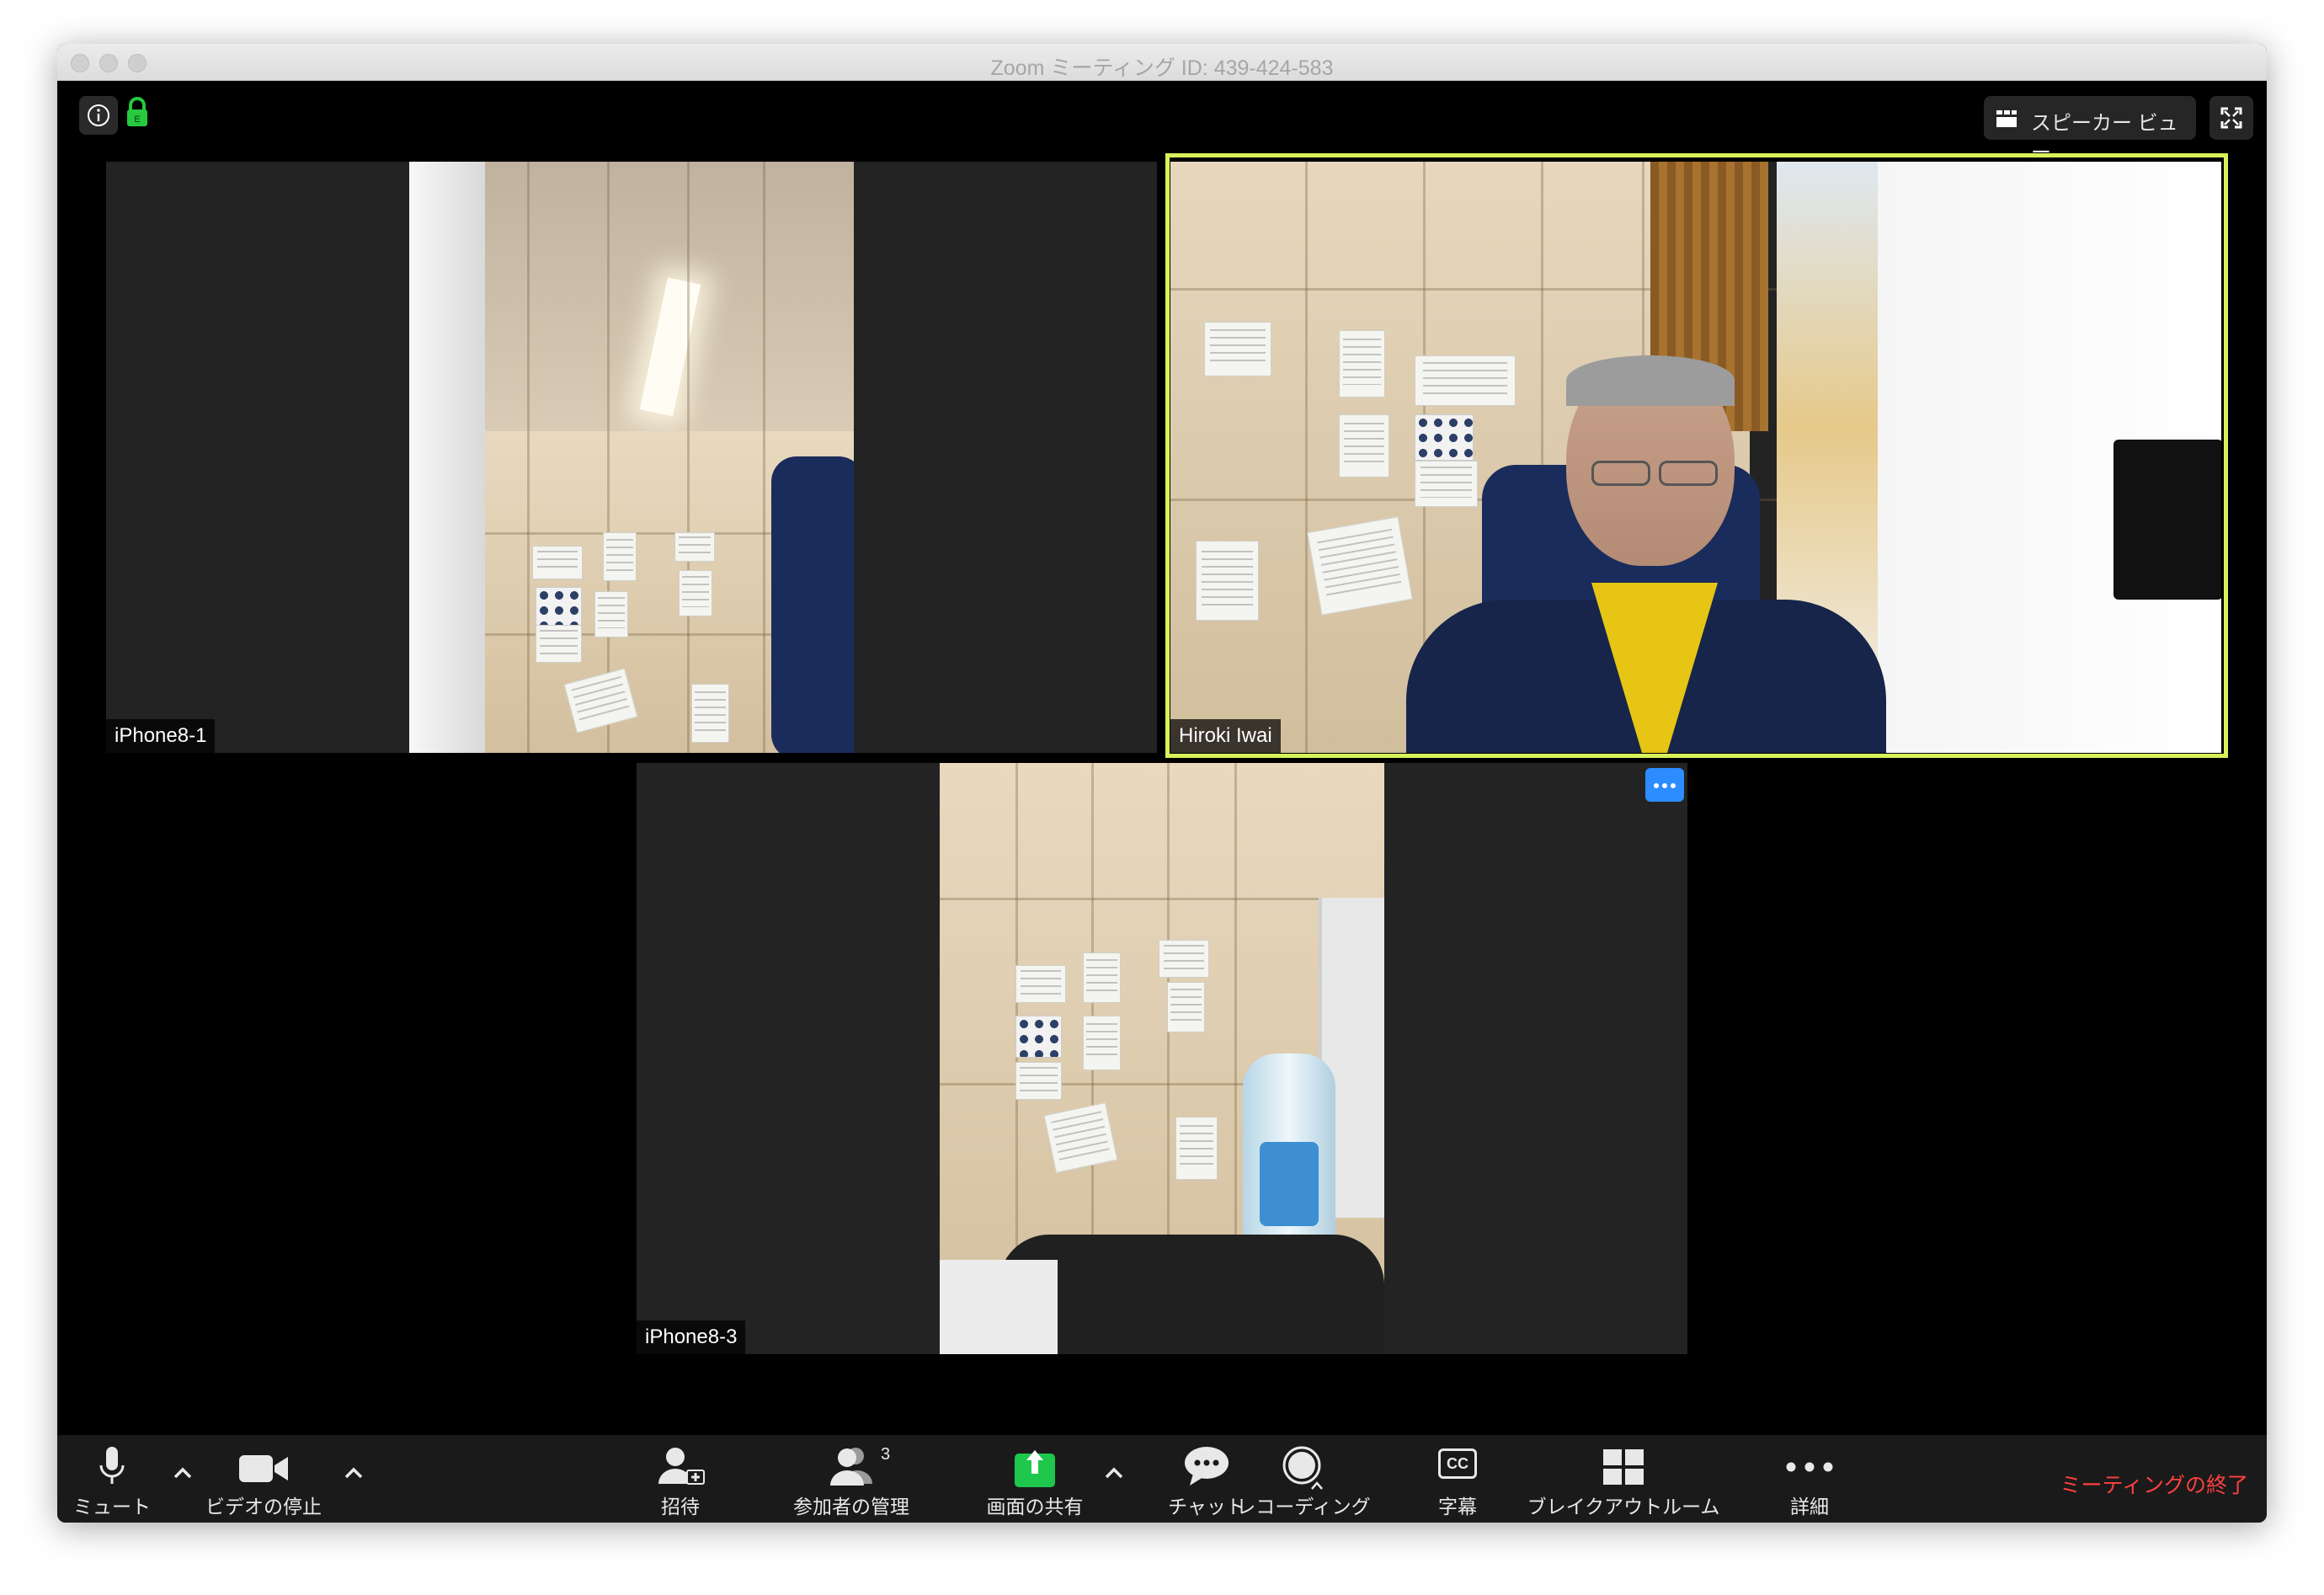 The height and width of the screenshot is (1595, 2324). Describe the element at coordinates (1162, 68) in the screenshot. I see `window-title: Zoom ミーティング ID: 439-424-583` at that location.